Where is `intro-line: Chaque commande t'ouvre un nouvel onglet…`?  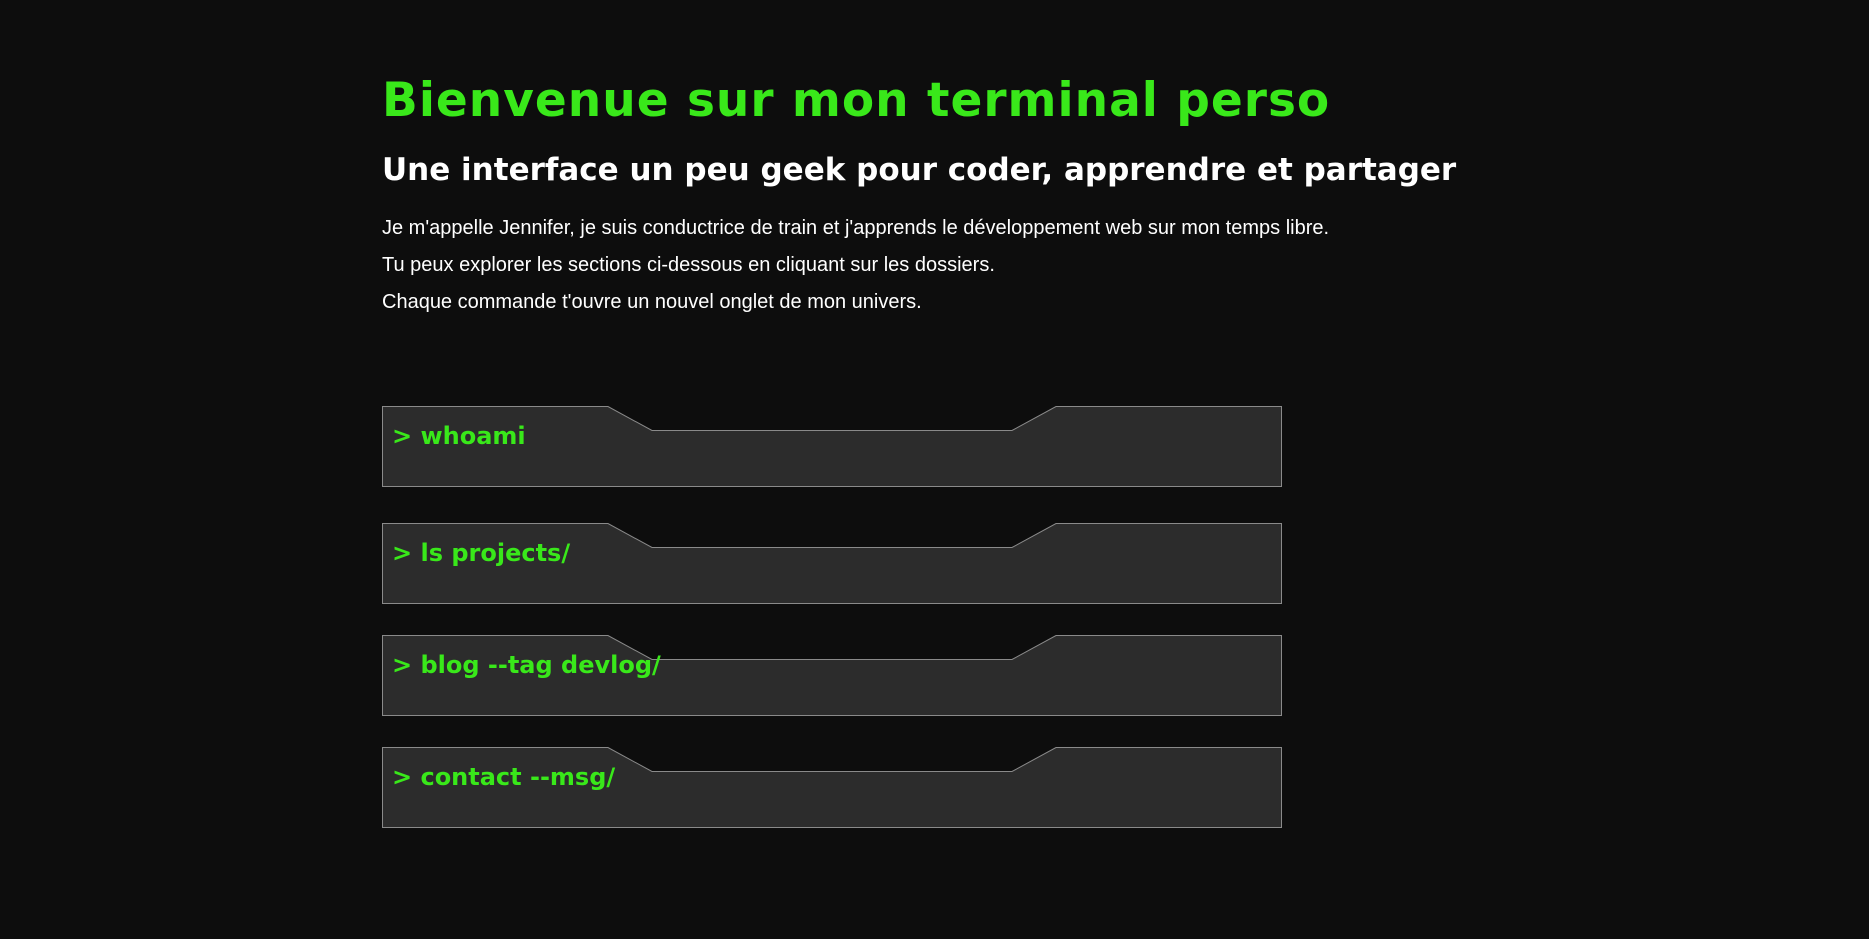 intro-line: Chaque commande t'ouvre un nouvel onglet… is located at coordinates (652, 302).